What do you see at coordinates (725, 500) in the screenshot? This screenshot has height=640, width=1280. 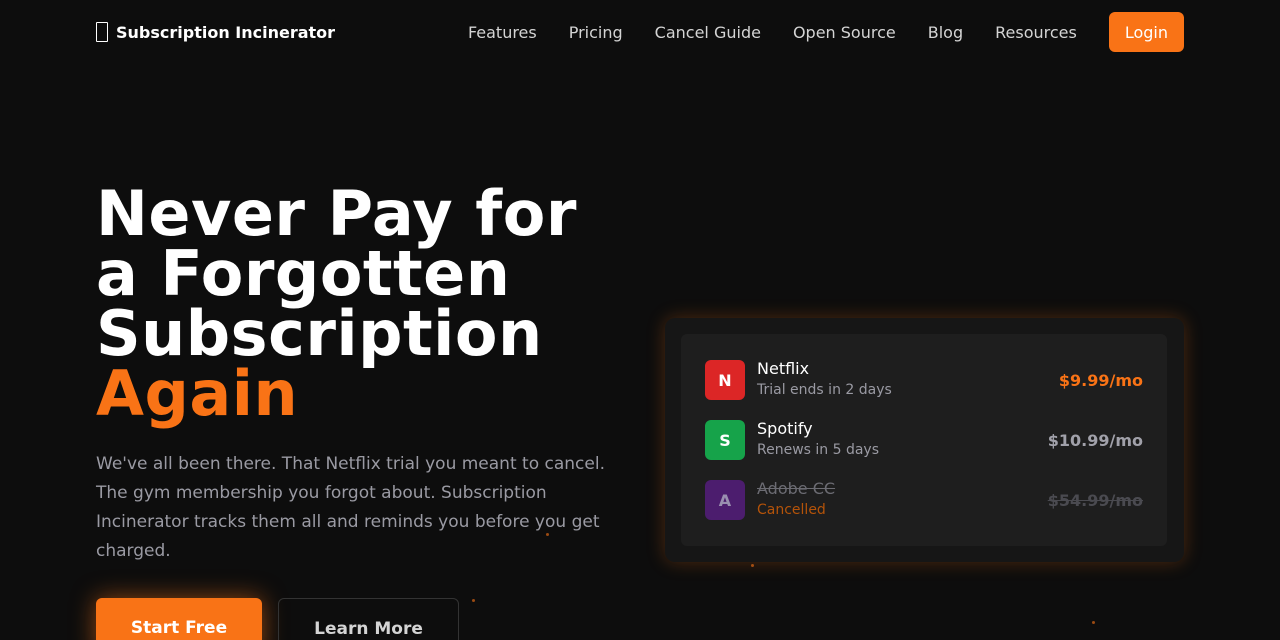 I see `adobe-logo-icon: A` at bounding box center [725, 500].